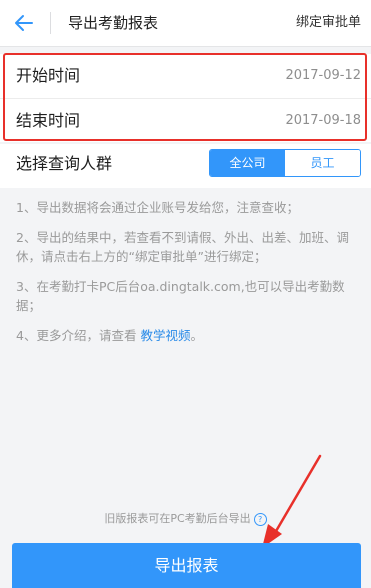  I want to click on query-group-label: 选择查询人群, so click(64, 163).